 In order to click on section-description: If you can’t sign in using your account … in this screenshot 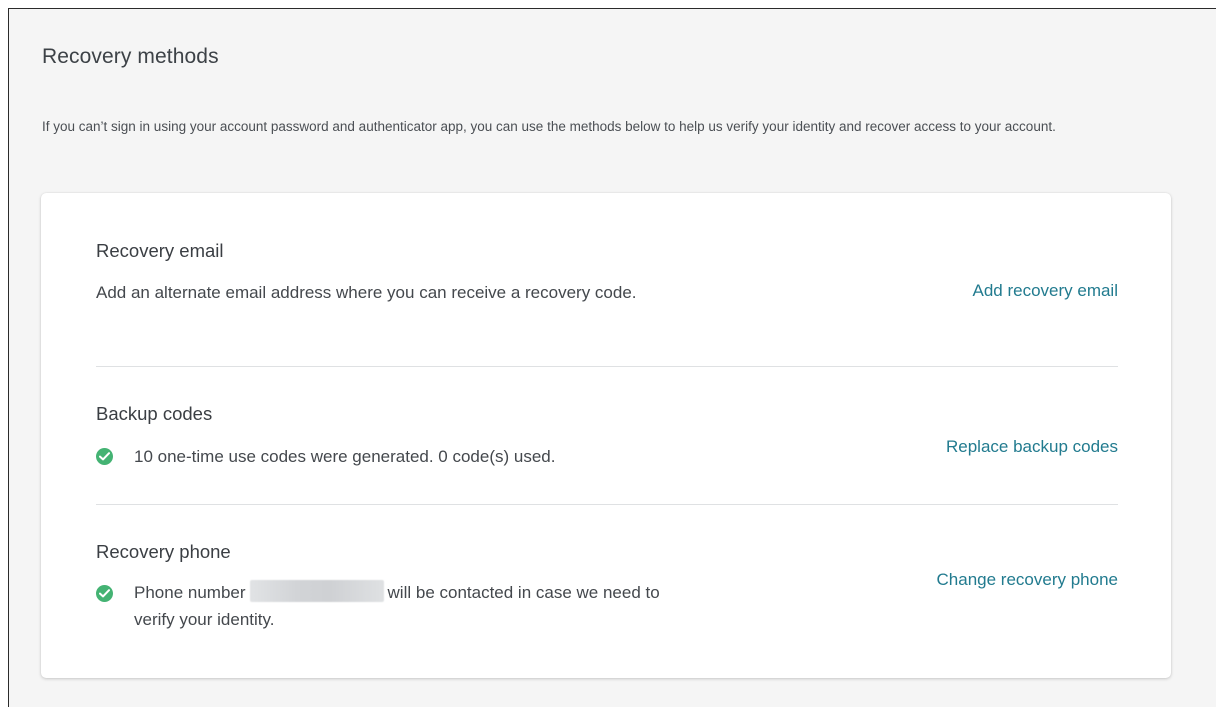, I will do `click(549, 126)`.